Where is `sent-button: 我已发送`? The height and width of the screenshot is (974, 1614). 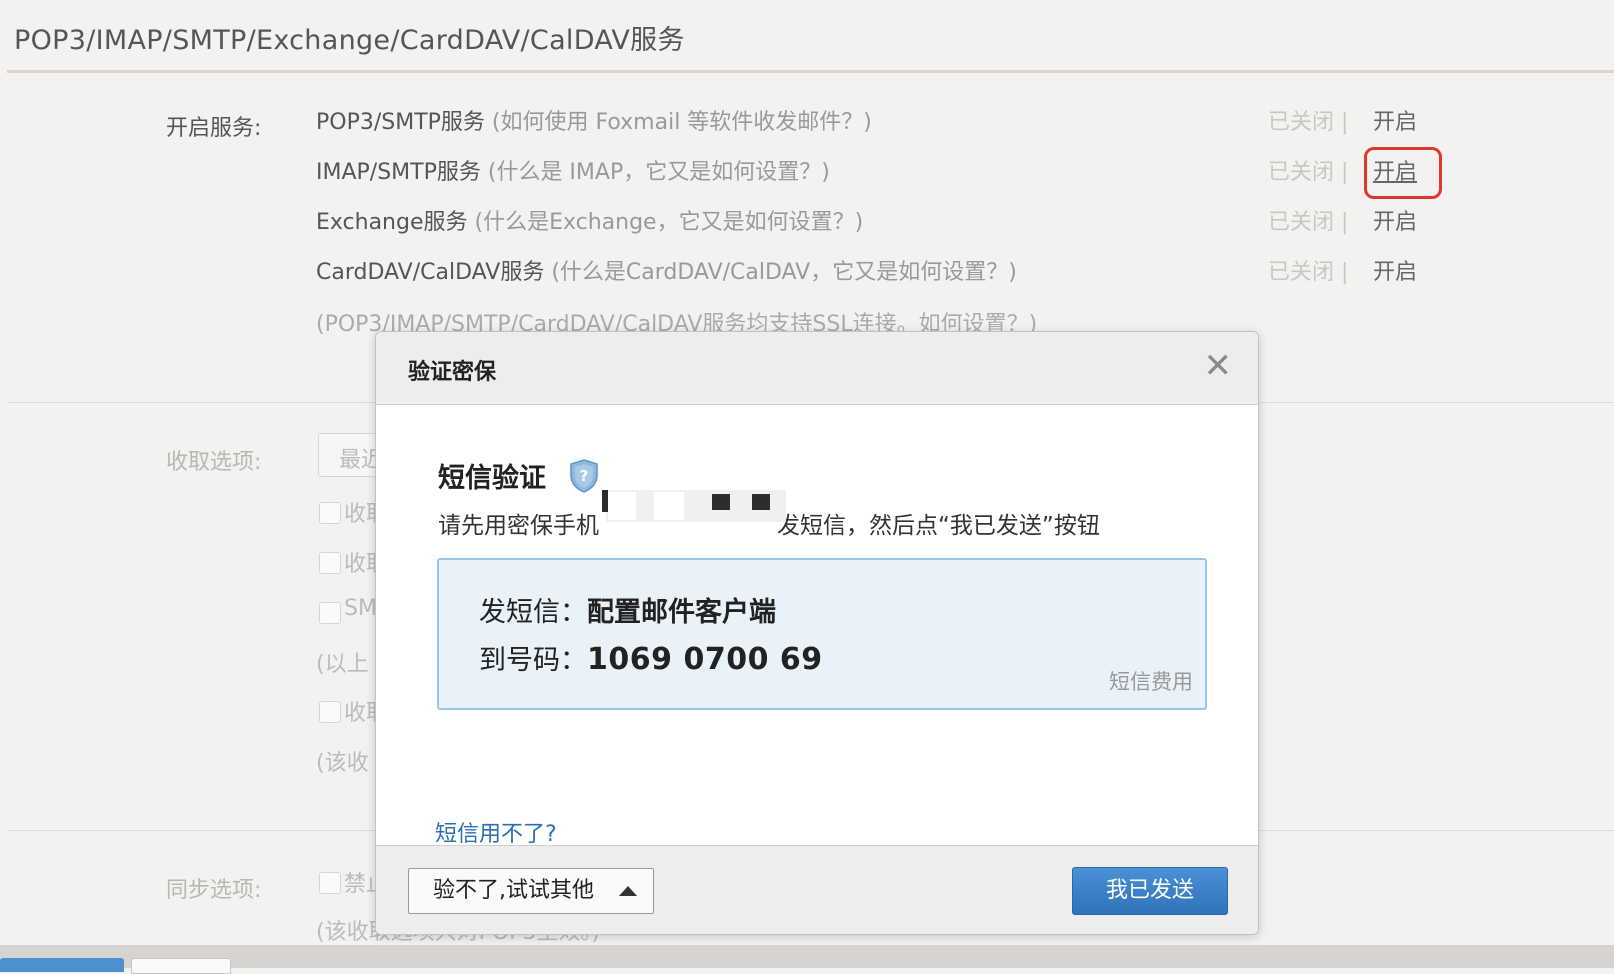 sent-button: 我已发送 is located at coordinates (1150, 891).